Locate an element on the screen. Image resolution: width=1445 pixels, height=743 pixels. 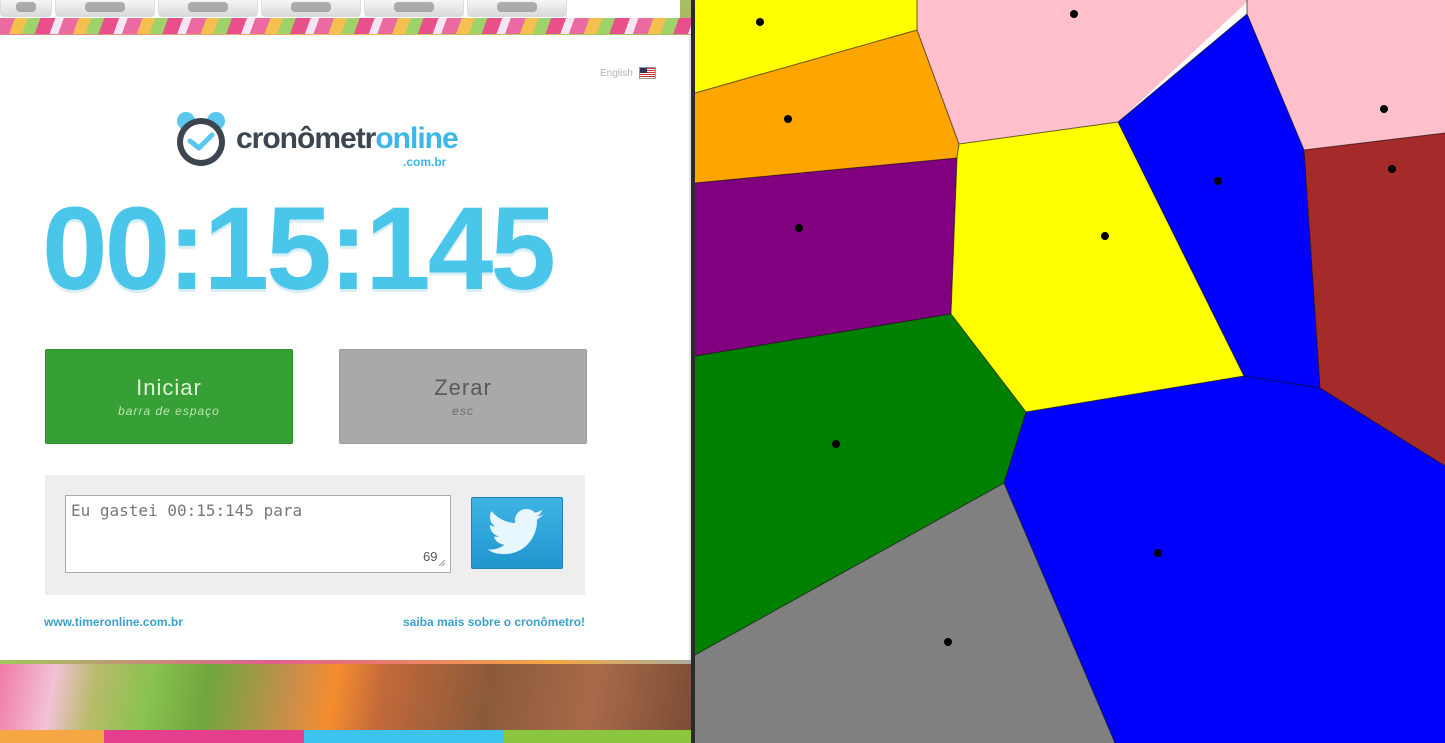
share-panel: Eu gastei 00:15:145 para 69 is located at coordinates (315, 535).